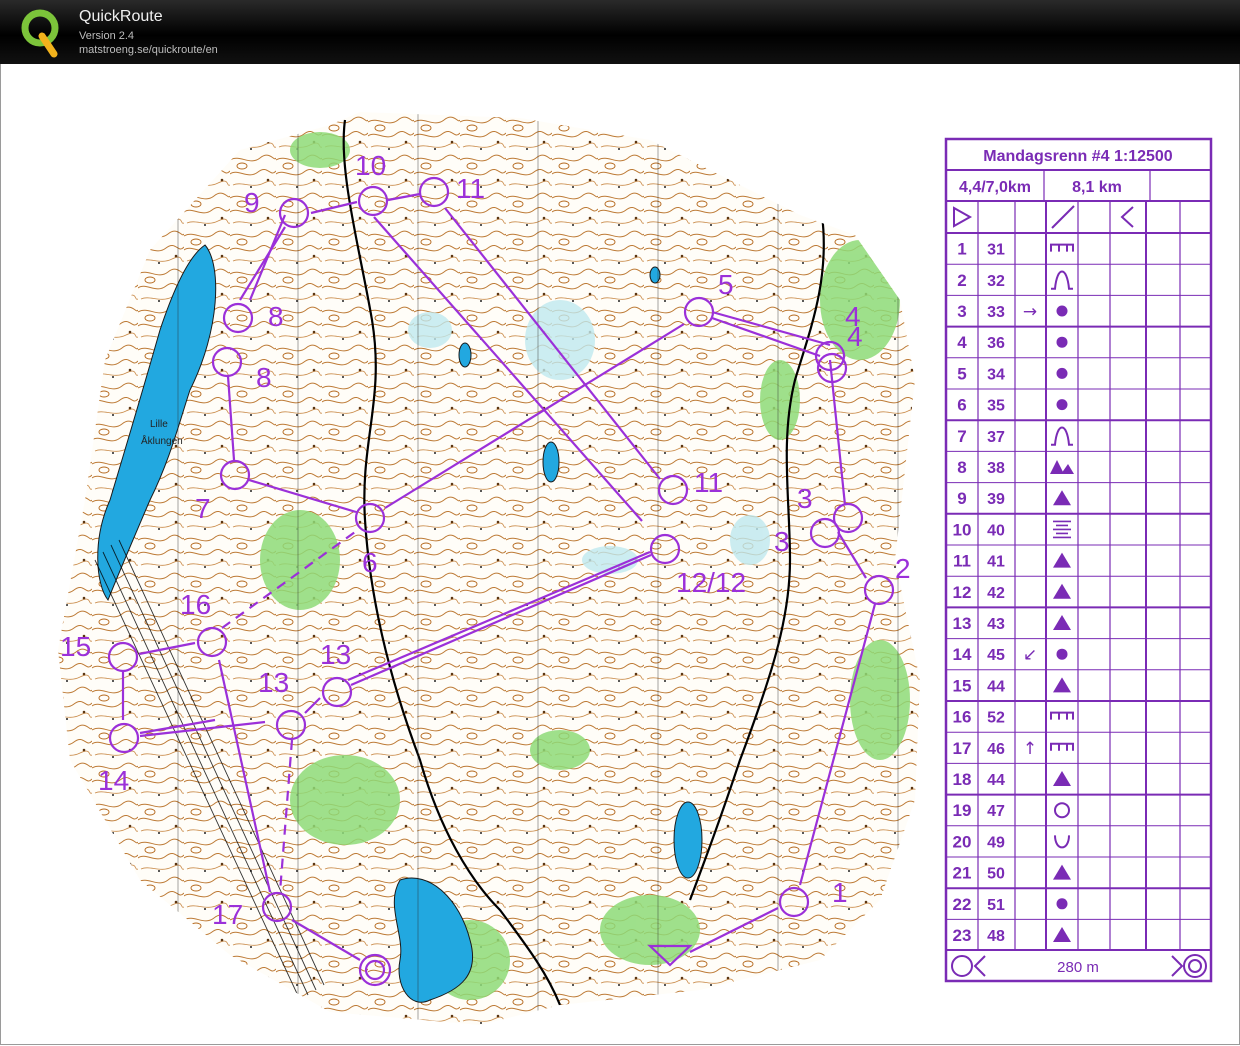 The width and height of the screenshot is (1240, 1046). Describe the element at coordinates (996, 312) in the screenshot. I see `row-code: 33` at that location.